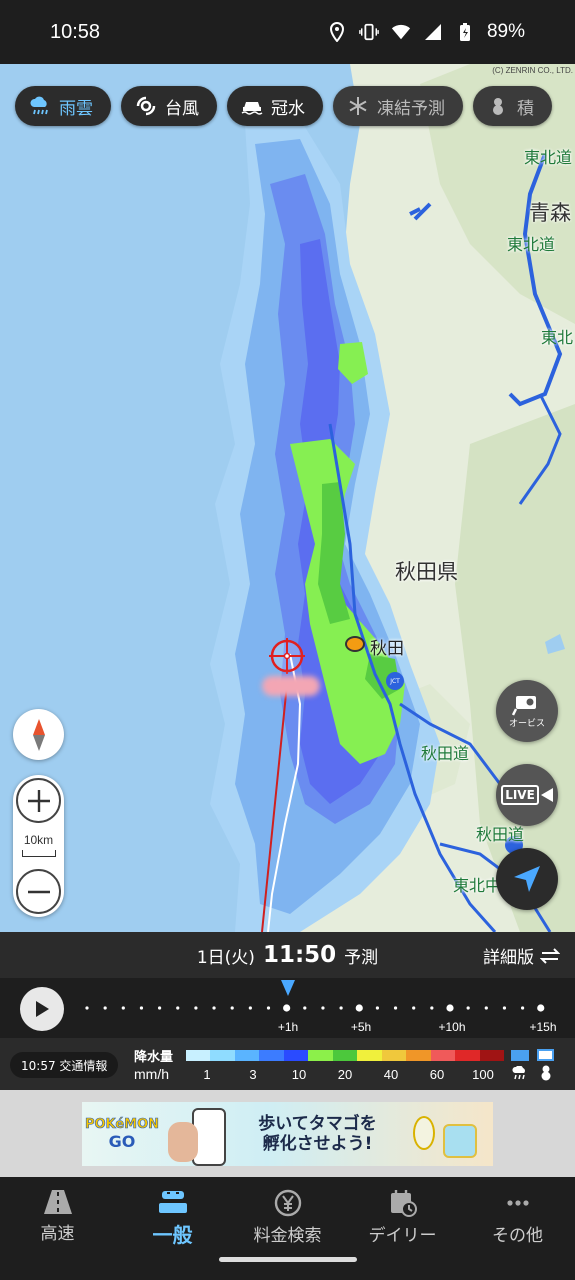 The image size is (575, 1280). I want to click on current-location-button, so click(527, 879).